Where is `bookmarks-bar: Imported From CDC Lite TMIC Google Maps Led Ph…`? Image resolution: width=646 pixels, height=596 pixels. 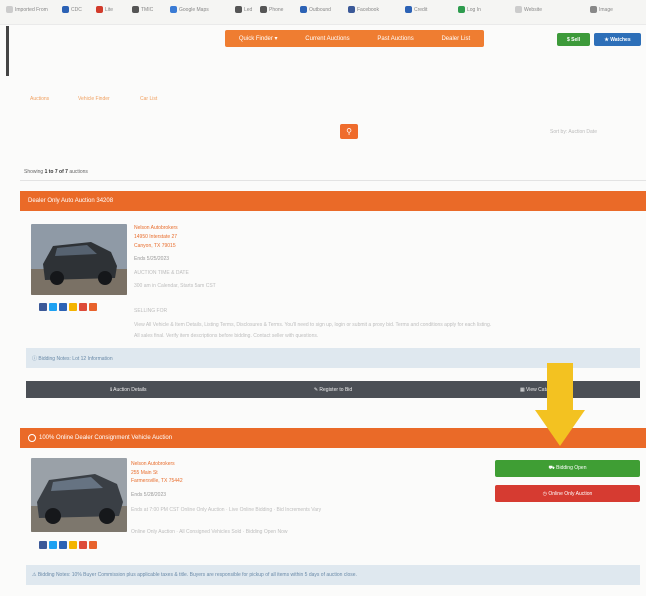 bookmarks-bar: Imported From CDC Lite TMIC Google Maps Led Ph… is located at coordinates (323, 12).